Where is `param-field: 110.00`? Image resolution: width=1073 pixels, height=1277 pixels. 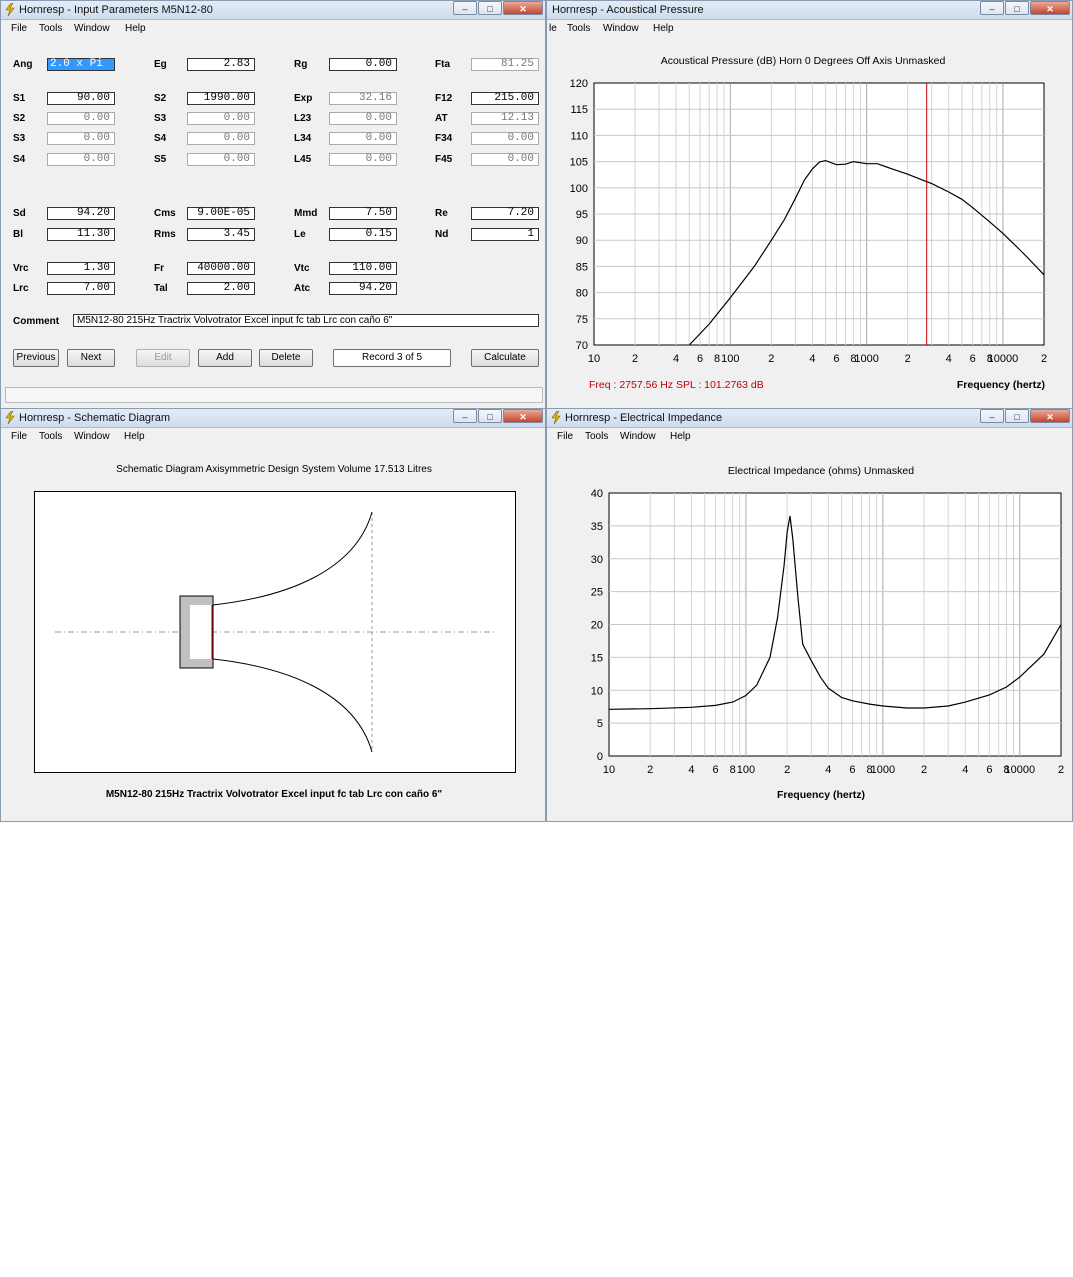 param-field: 110.00 is located at coordinates (363, 268).